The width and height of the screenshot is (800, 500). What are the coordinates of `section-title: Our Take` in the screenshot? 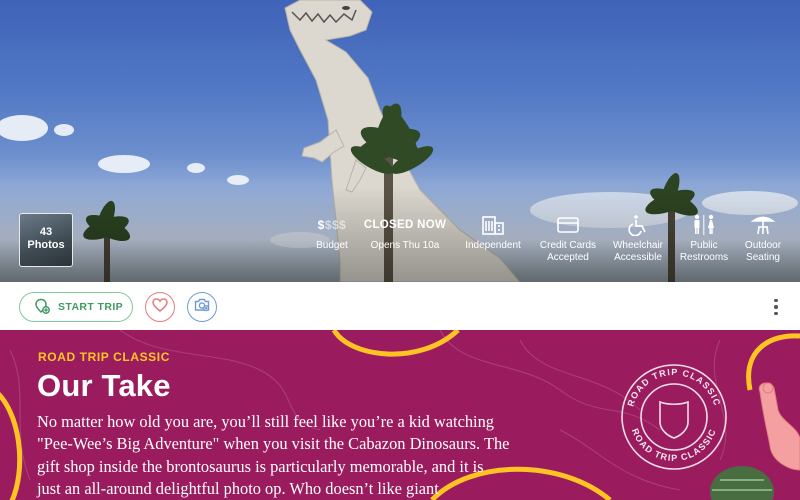 It's located at (104, 385).